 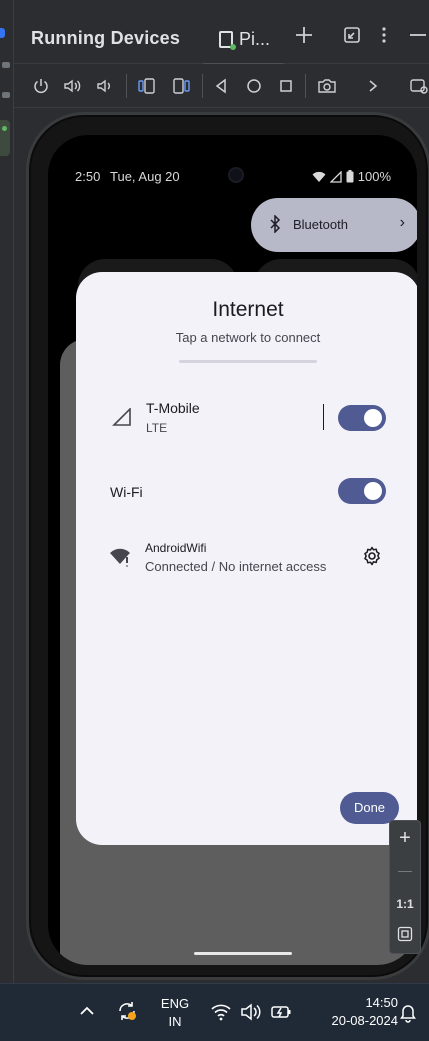 I want to click on rotate-right-icon, so click(x=181, y=86).